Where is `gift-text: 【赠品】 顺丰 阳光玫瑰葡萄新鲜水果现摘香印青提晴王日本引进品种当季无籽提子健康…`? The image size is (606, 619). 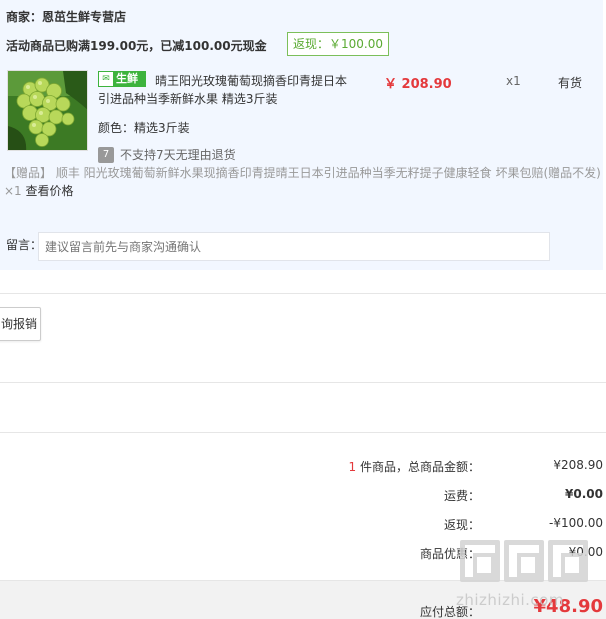 gift-text: 【赠品】 顺丰 阳光玫瑰葡萄新鲜水果现摘香印青提晴王日本引进品种当季无籽提子健康… is located at coordinates (302, 182).